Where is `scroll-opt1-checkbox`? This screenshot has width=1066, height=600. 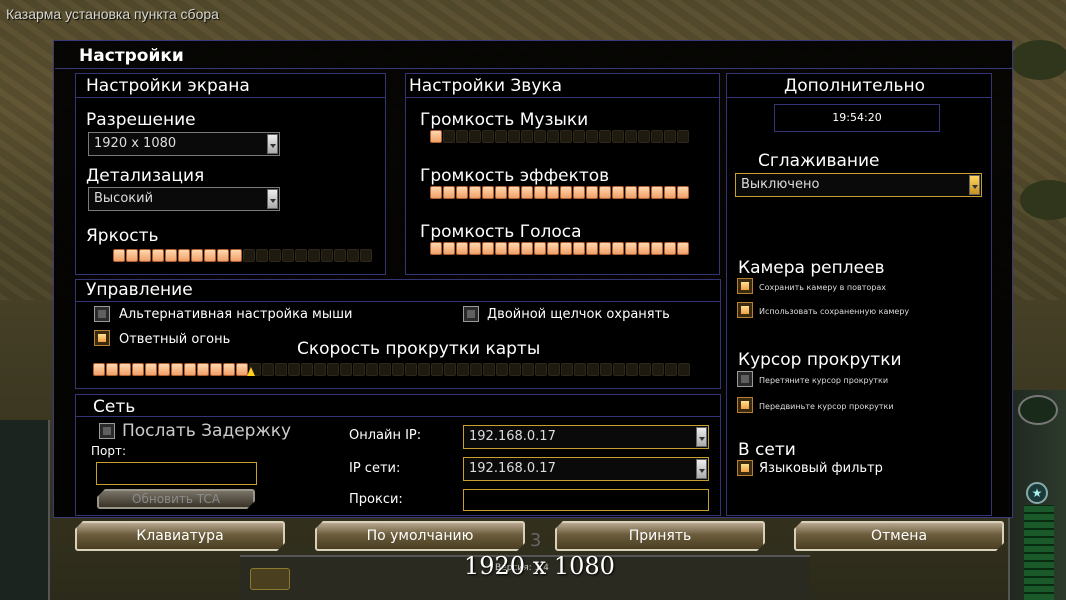
scroll-opt1-checkbox is located at coordinates (745, 379).